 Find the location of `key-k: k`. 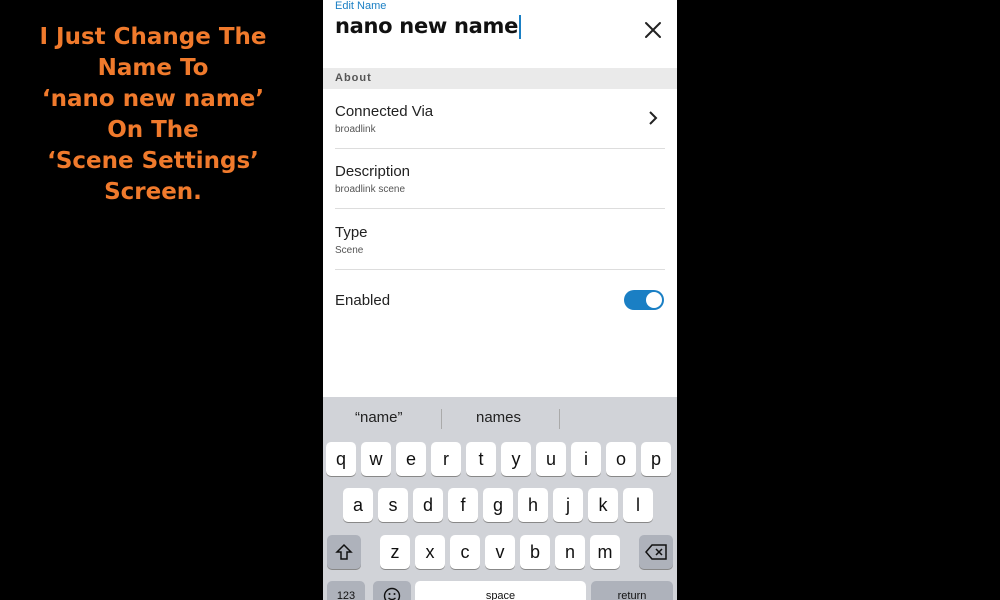

key-k: k is located at coordinates (603, 505).